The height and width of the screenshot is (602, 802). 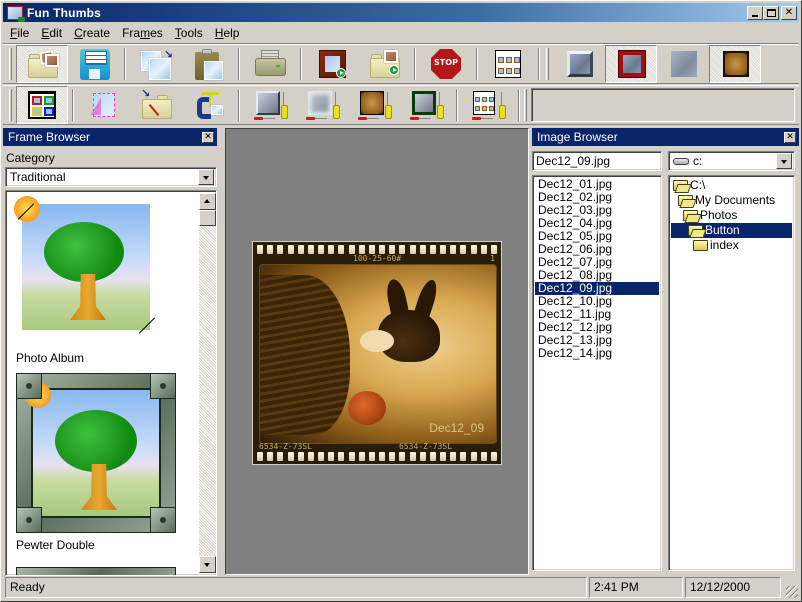 I want to click on menu-help: Help, so click(x=226, y=33).